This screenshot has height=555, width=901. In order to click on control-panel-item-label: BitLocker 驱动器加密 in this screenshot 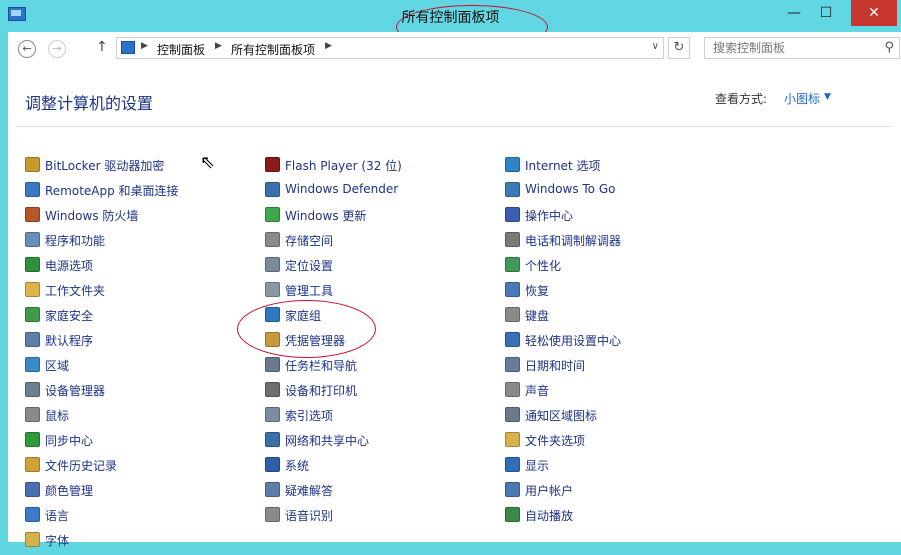, I will do `click(105, 166)`.